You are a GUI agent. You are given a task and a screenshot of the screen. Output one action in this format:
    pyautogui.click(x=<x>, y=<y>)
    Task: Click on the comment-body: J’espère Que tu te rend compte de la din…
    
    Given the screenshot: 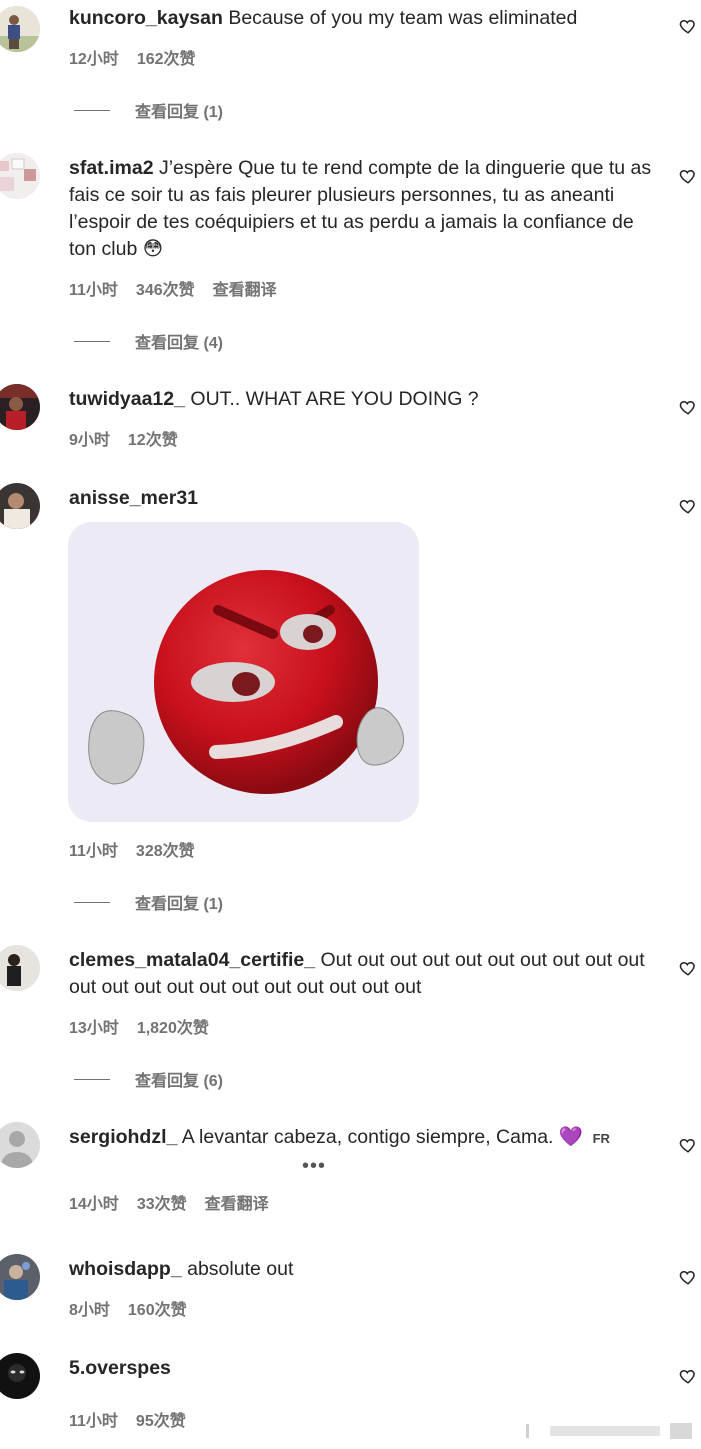 What is the action you would take?
    pyautogui.click(x=360, y=208)
    